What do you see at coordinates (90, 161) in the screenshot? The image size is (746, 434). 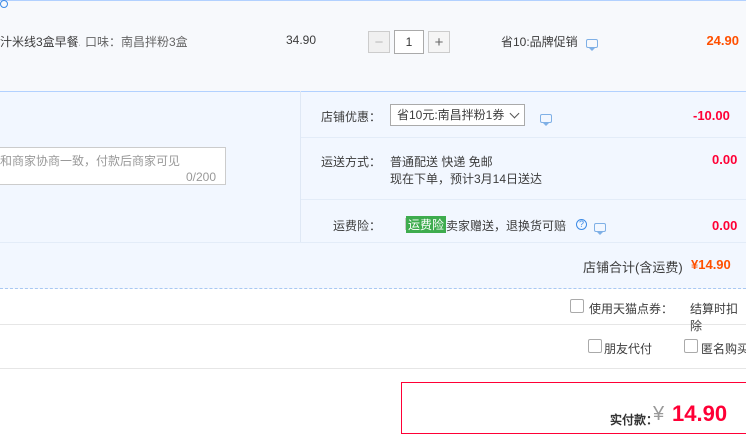 I see `message-placeholder: 和商家协商一致，付款后商家可见` at bounding box center [90, 161].